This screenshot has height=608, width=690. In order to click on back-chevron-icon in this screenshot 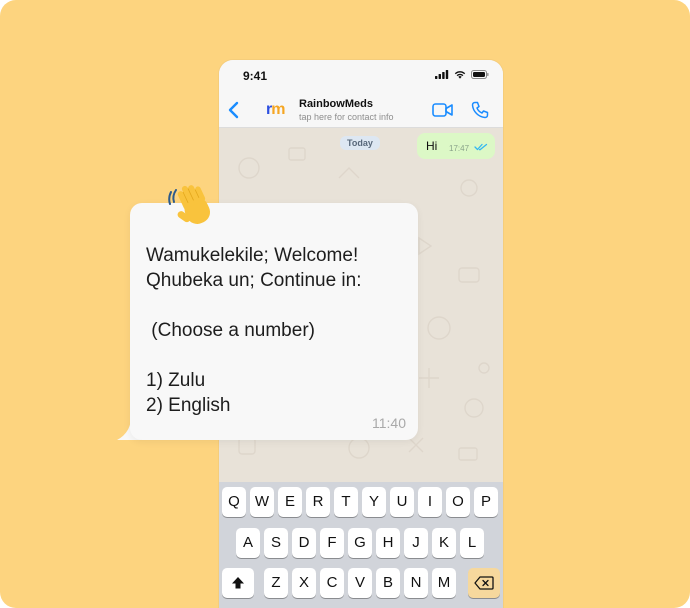, I will do `click(234, 110)`.